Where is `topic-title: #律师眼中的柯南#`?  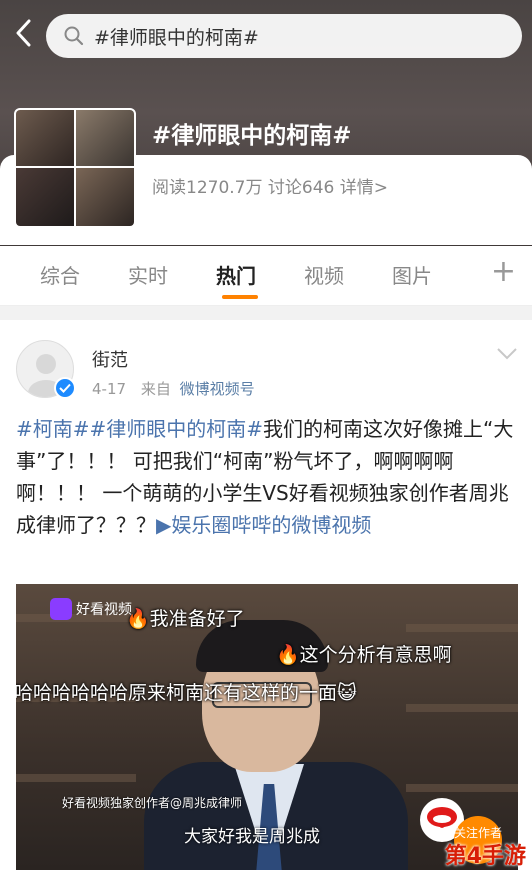
topic-title: #律师眼中的柯南# is located at coordinates (252, 136).